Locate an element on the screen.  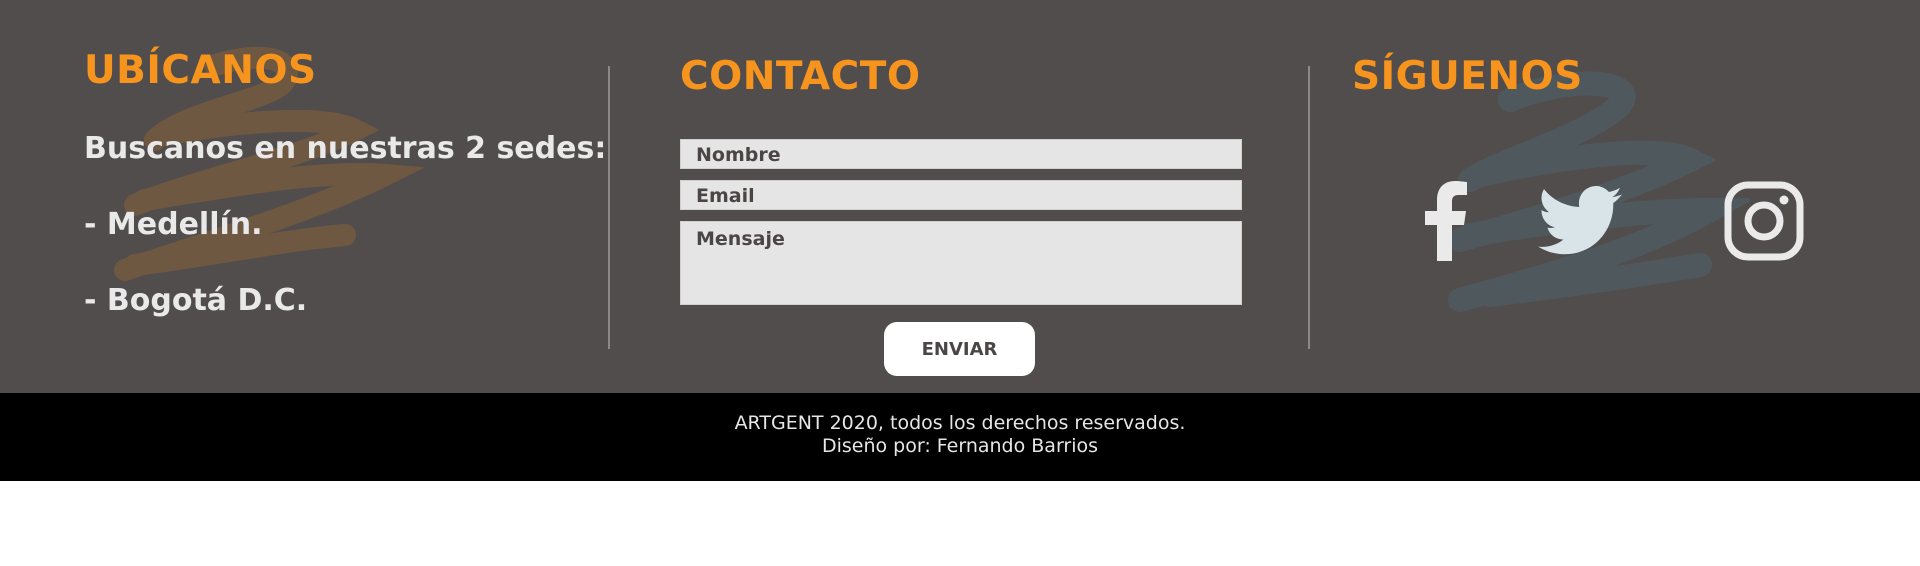
location-medellin: - Medellín. is located at coordinates (173, 224).